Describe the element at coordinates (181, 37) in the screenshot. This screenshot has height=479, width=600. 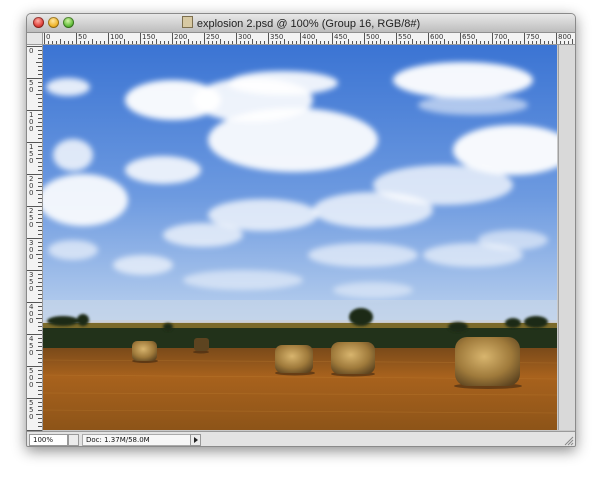
I see `ruler-label: 200` at that location.